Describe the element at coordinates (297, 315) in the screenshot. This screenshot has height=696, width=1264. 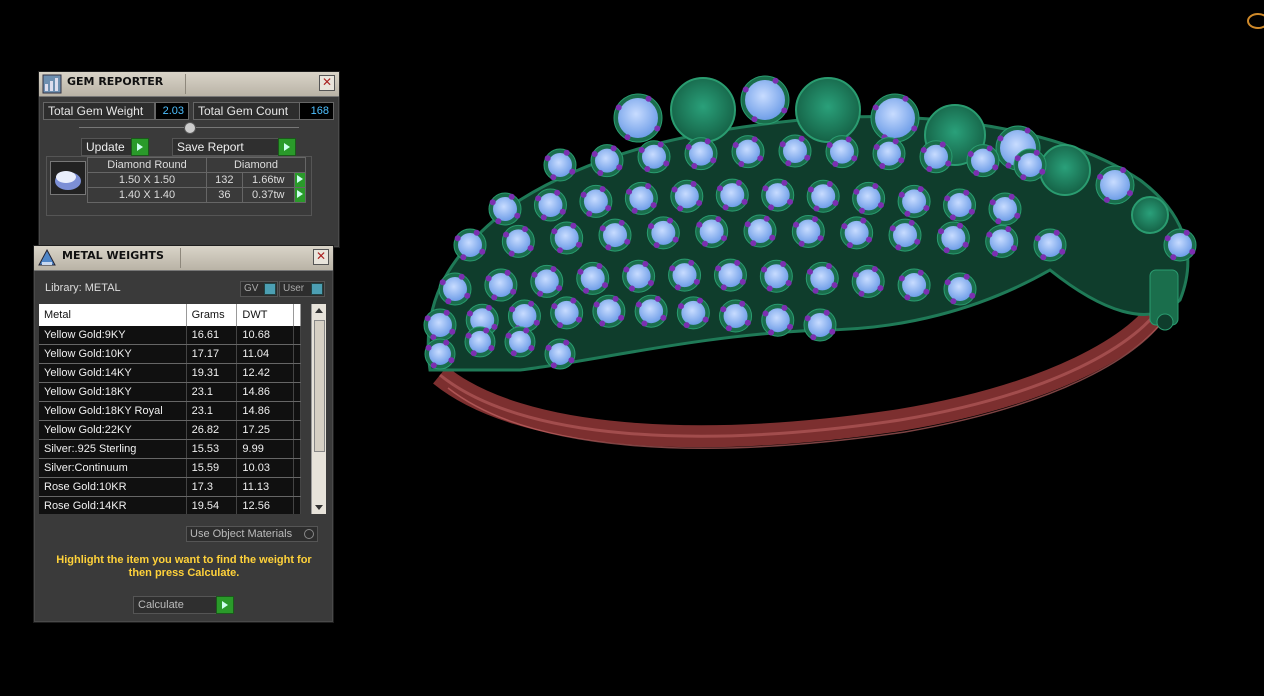
I see `column-header-extra` at that location.